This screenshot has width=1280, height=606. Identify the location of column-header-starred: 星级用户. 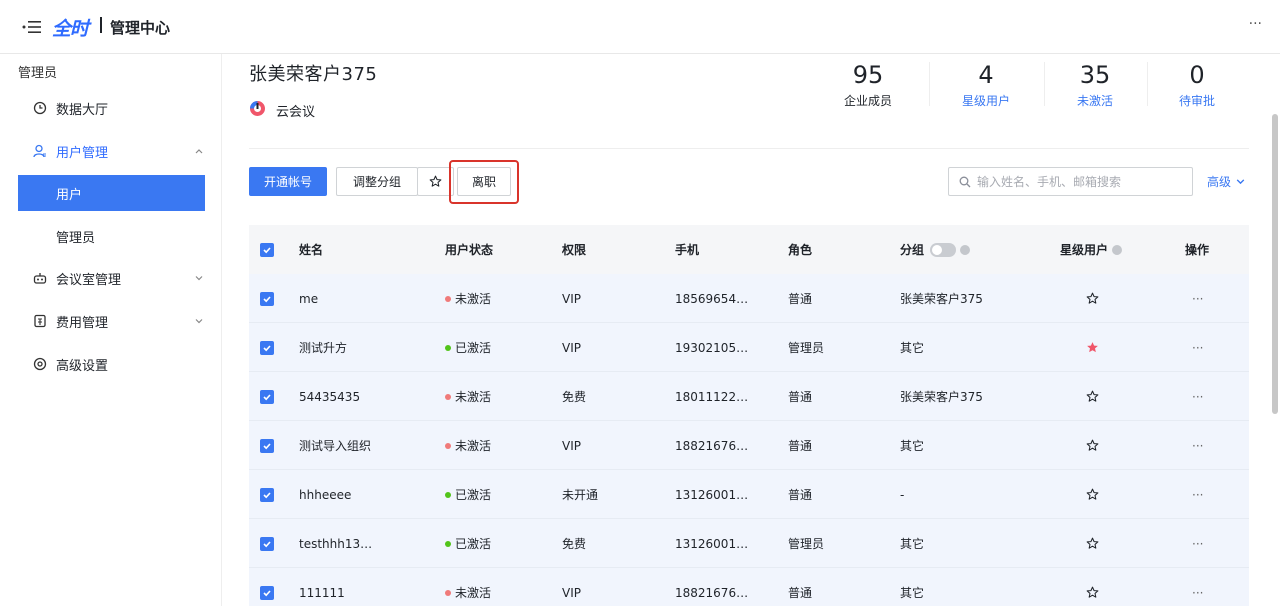
(1091, 249).